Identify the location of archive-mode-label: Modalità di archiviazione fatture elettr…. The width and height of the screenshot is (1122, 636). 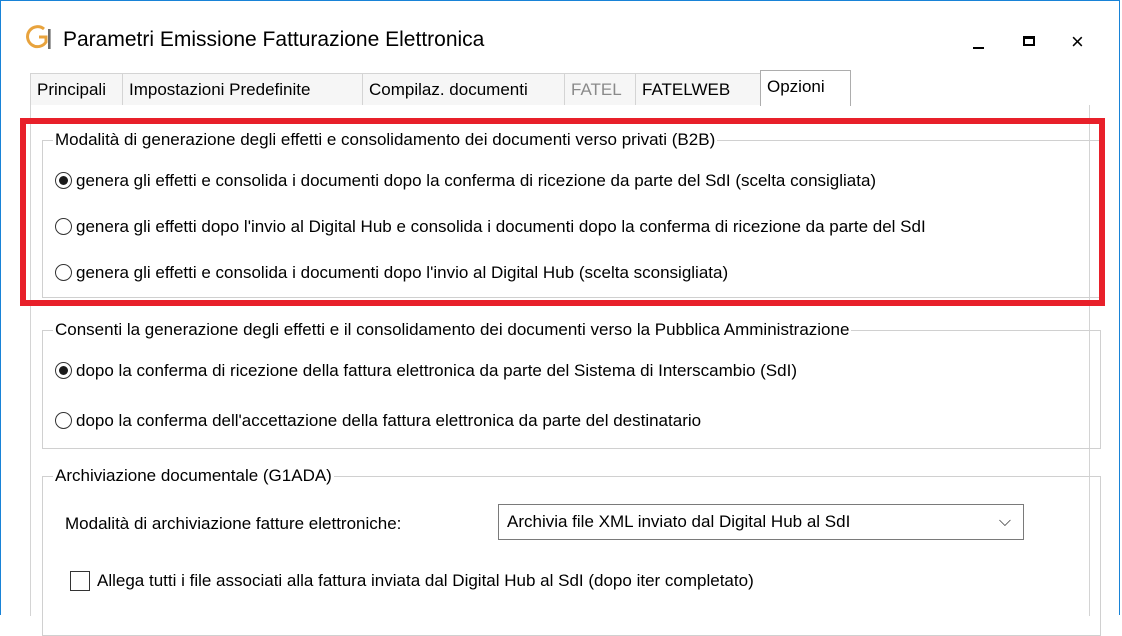
(233, 523).